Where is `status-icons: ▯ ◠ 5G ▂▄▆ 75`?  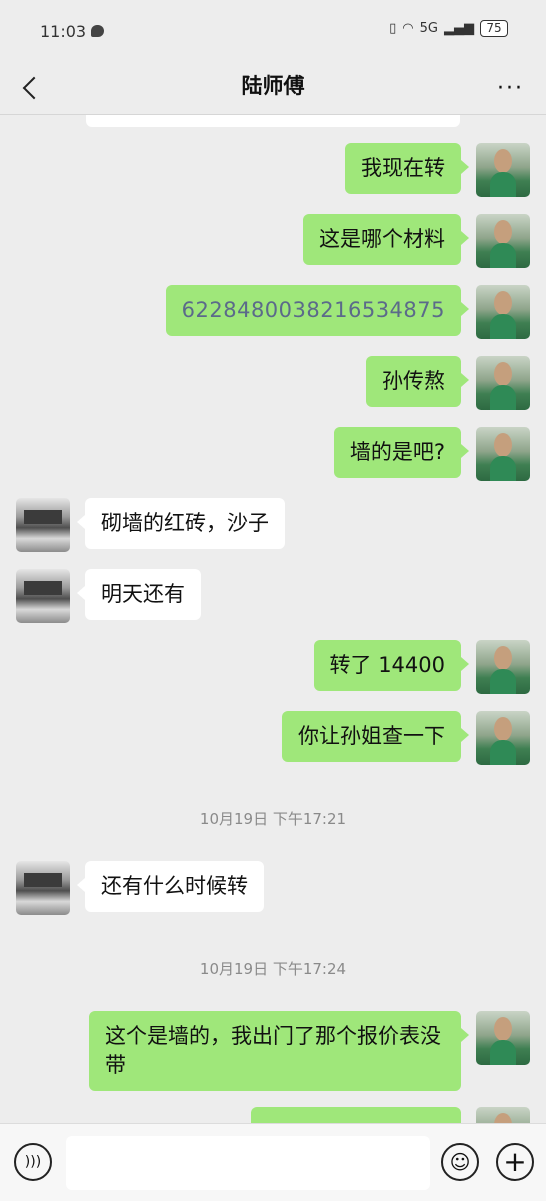
status-icons: ▯ ◠ 5G ▂▄▆ 75 is located at coordinates (448, 28).